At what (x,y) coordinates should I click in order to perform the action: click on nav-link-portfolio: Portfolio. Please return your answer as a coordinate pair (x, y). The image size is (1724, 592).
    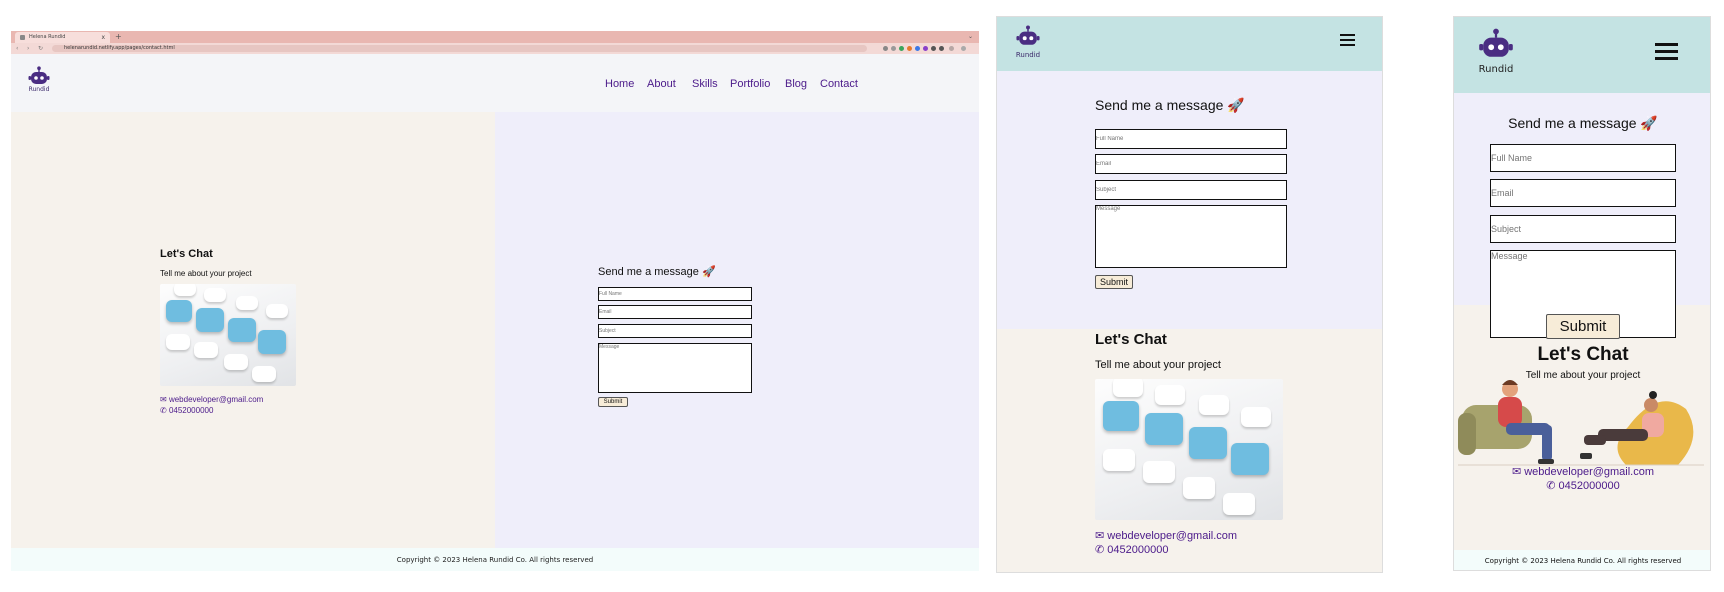
    Looking at the image, I should click on (750, 84).